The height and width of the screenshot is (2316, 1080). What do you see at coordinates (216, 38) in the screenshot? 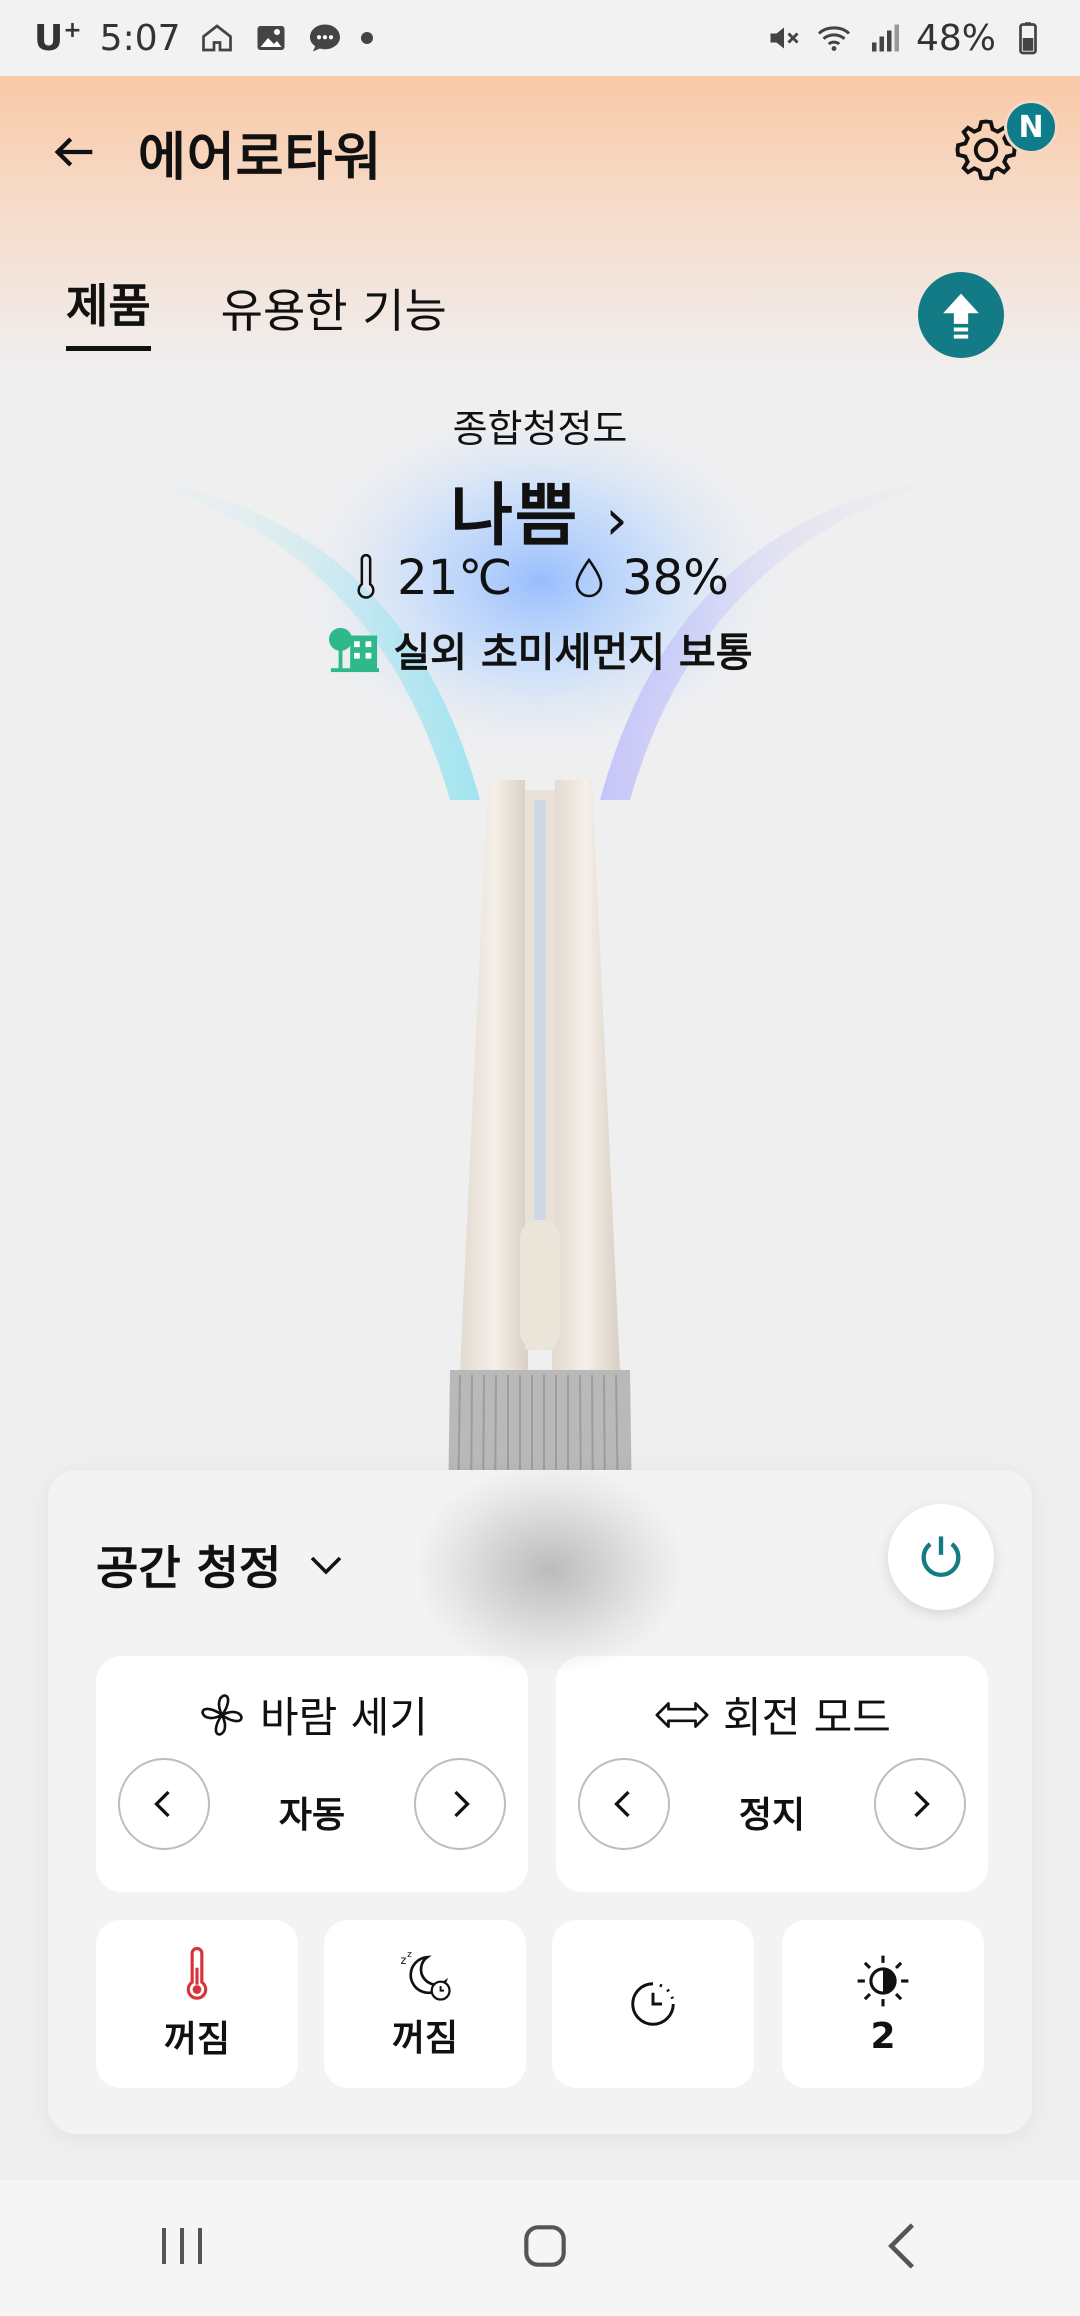
I see `home-icon` at bounding box center [216, 38].